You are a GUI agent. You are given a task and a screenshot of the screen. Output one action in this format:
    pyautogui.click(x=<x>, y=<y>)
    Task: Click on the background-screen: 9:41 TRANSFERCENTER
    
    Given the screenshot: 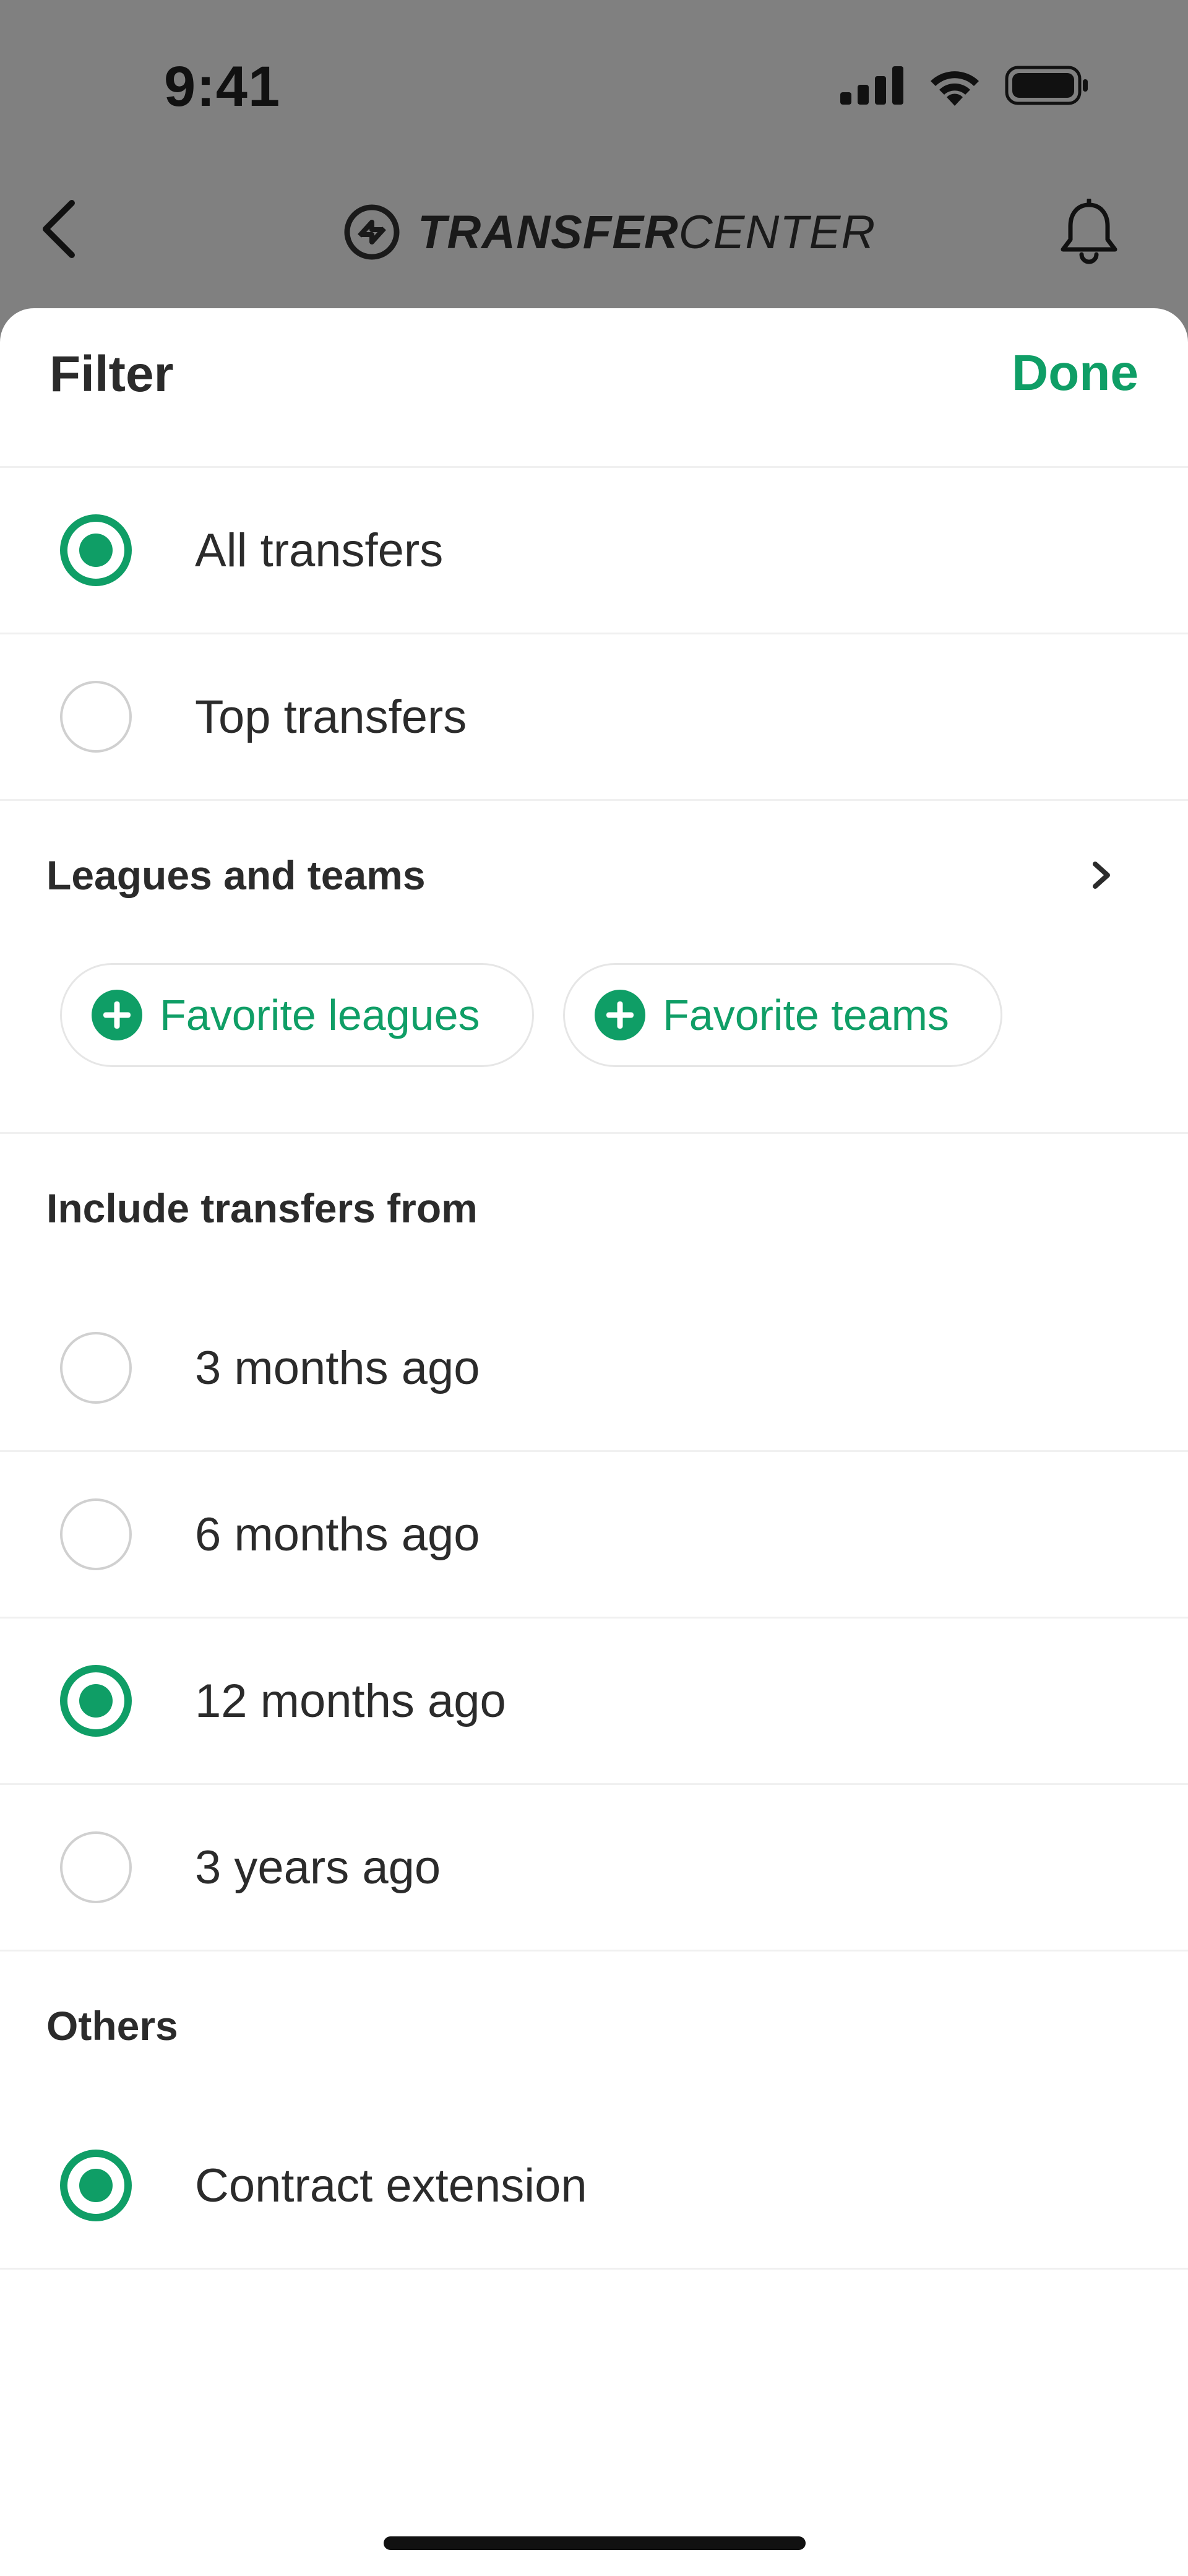 What is the action you would take?
    pyautogui.click(x=594, y=173)
    